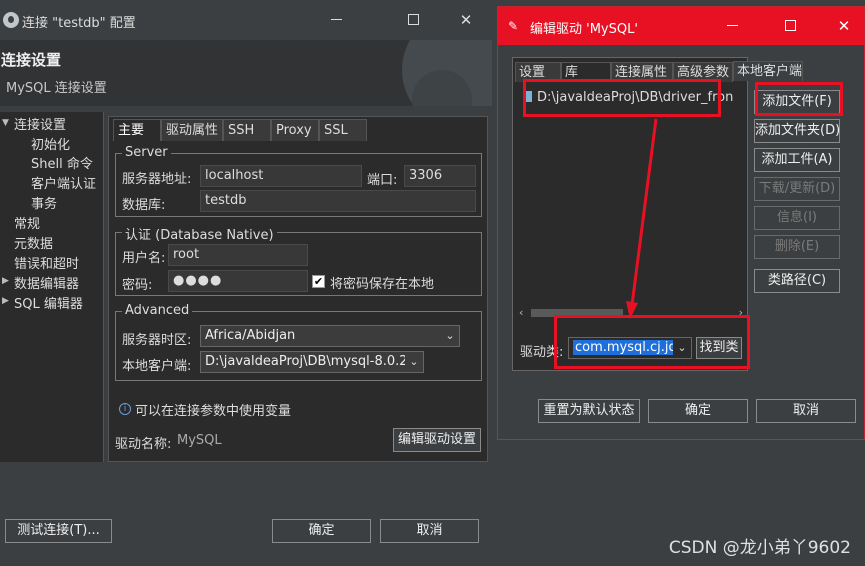 This screenshot has width=865, height=566. Describe the element at coordinates (797, 160) in the screenshot. I see `add-artifact-button: 添加工件(A)` at that location.